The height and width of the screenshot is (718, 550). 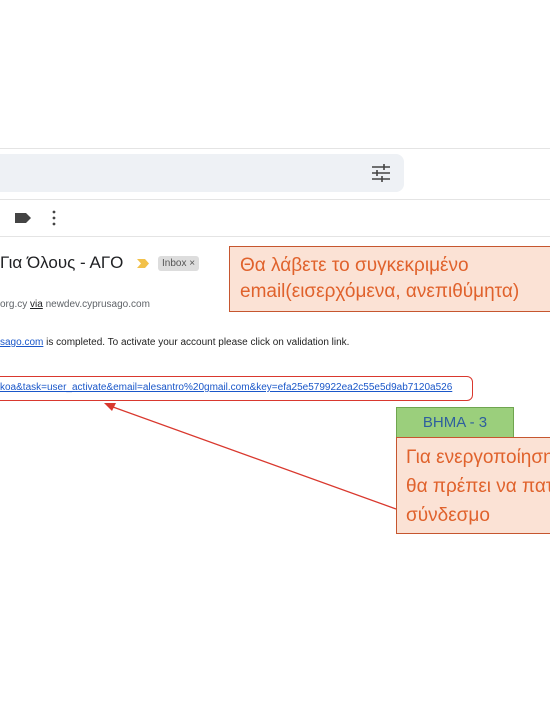 I want to click on more-vert-icon, so click(x=54, y=218).